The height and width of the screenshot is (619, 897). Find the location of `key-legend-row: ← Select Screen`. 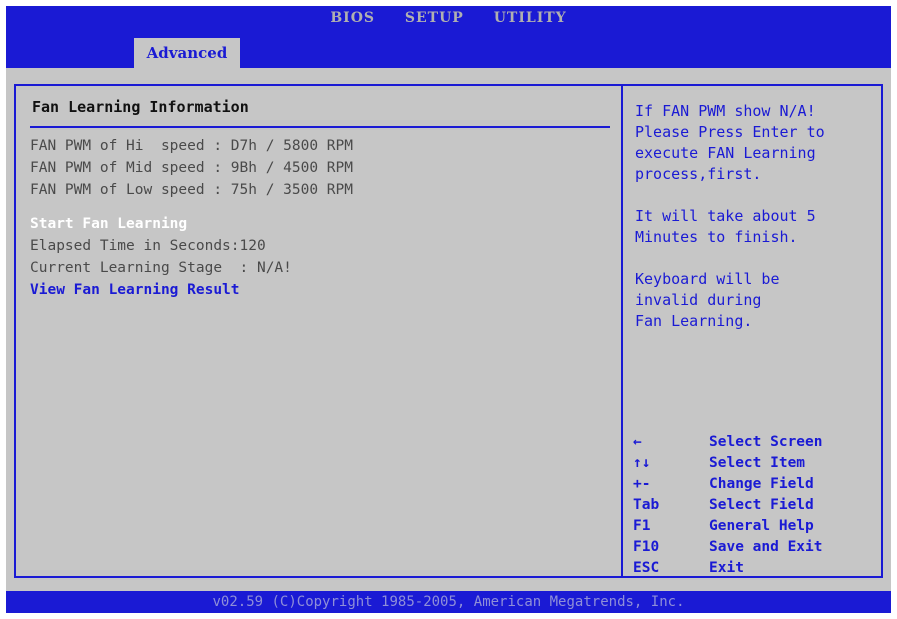

key-legend-row: ← Select Screen is located at coordinates (753, 444).